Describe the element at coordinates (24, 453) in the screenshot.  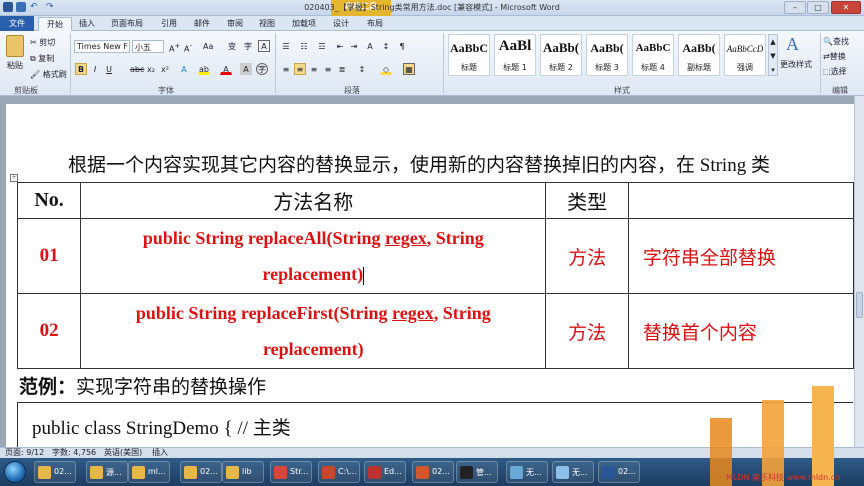
I see `status-page: 页面: 9/12` at that location.